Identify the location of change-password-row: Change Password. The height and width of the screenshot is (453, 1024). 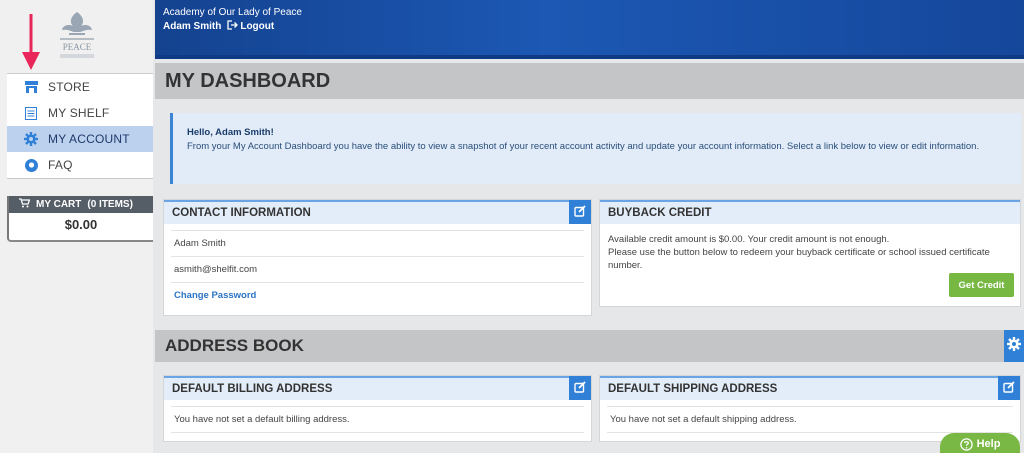
(377, 295).